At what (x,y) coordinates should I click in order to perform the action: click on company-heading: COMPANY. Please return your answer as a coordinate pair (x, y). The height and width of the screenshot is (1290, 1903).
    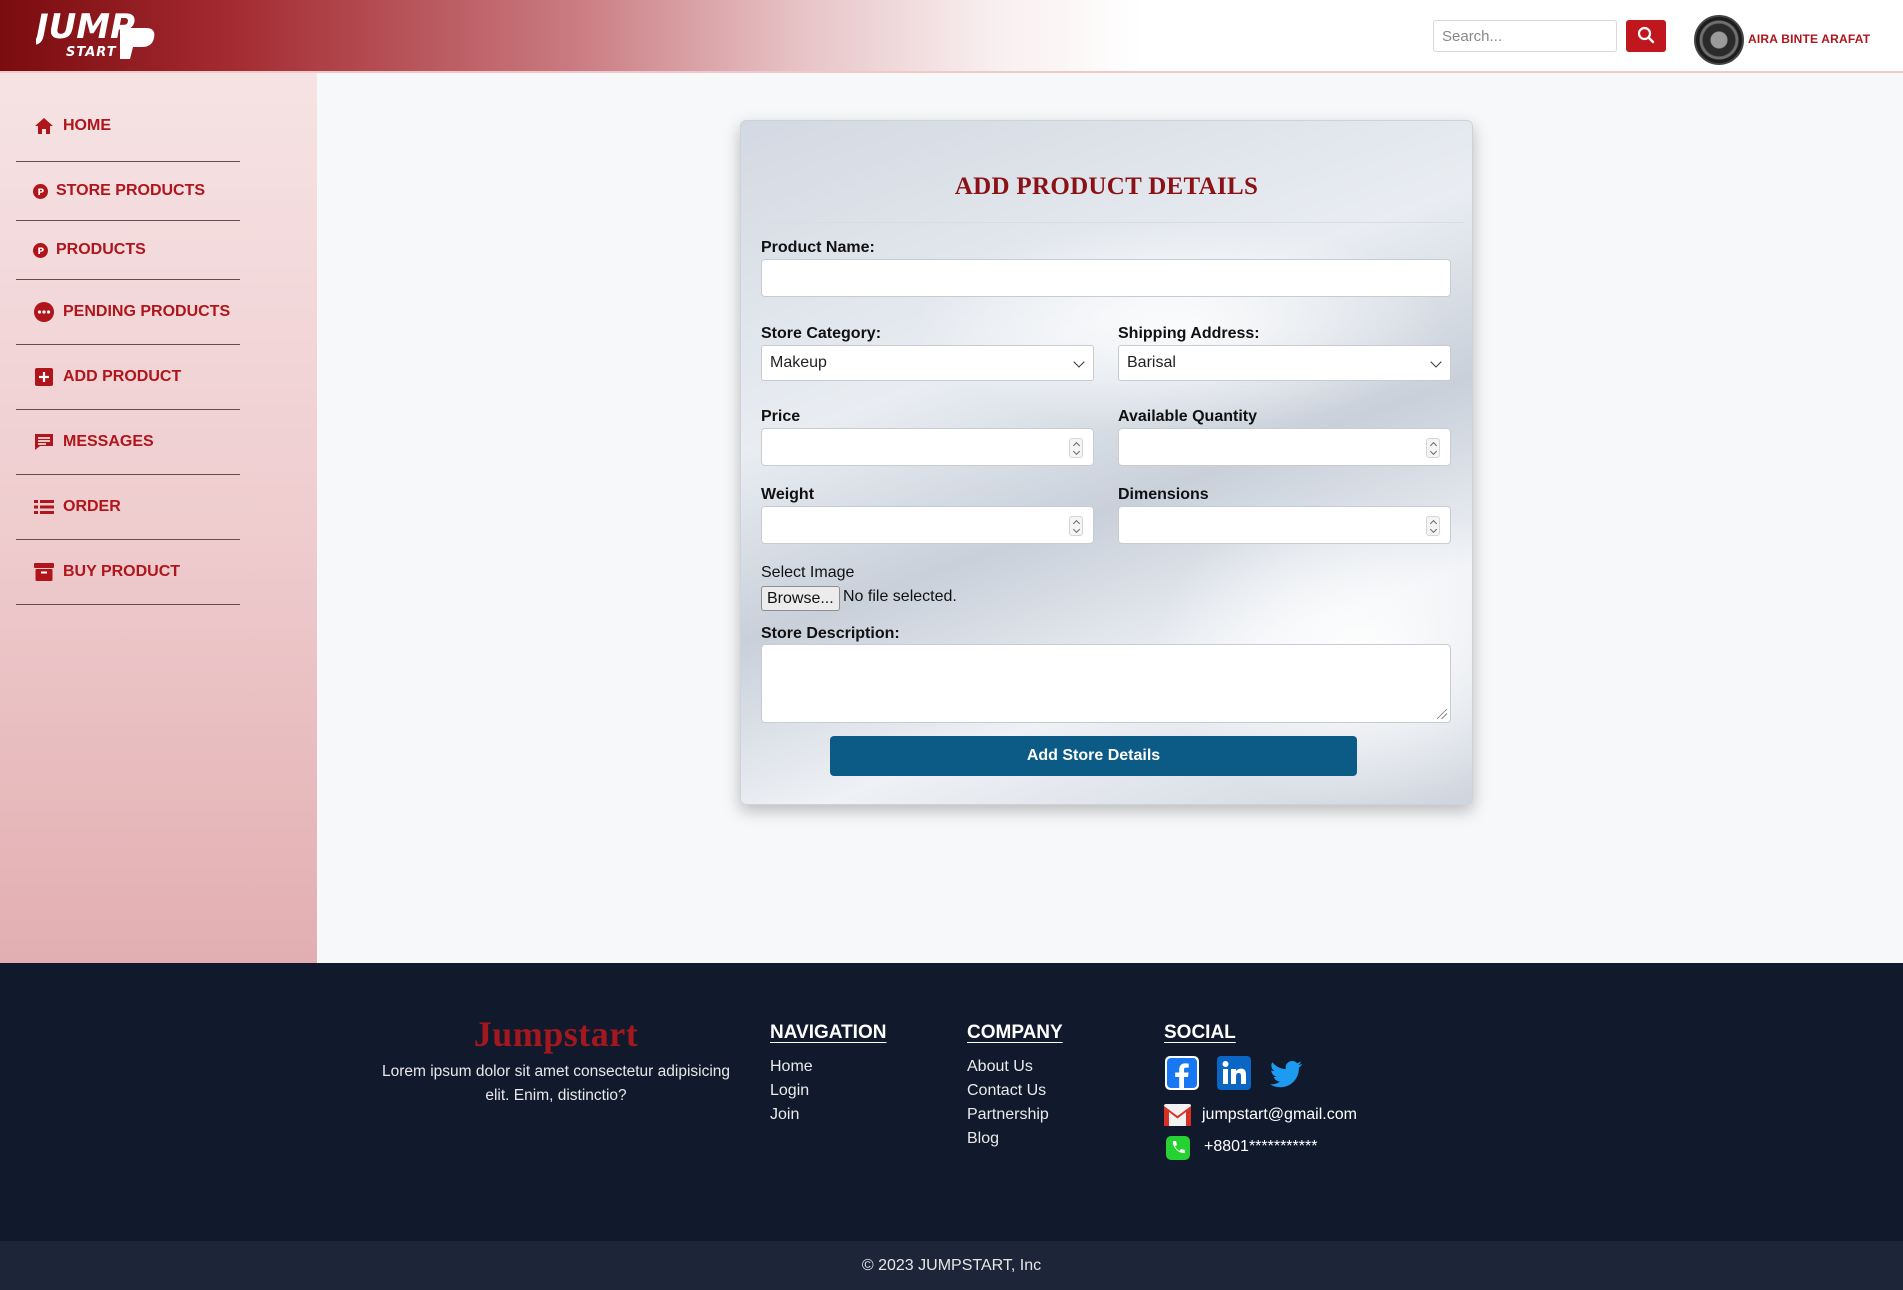
    Looking at the image, I should click on (1015, 1032).